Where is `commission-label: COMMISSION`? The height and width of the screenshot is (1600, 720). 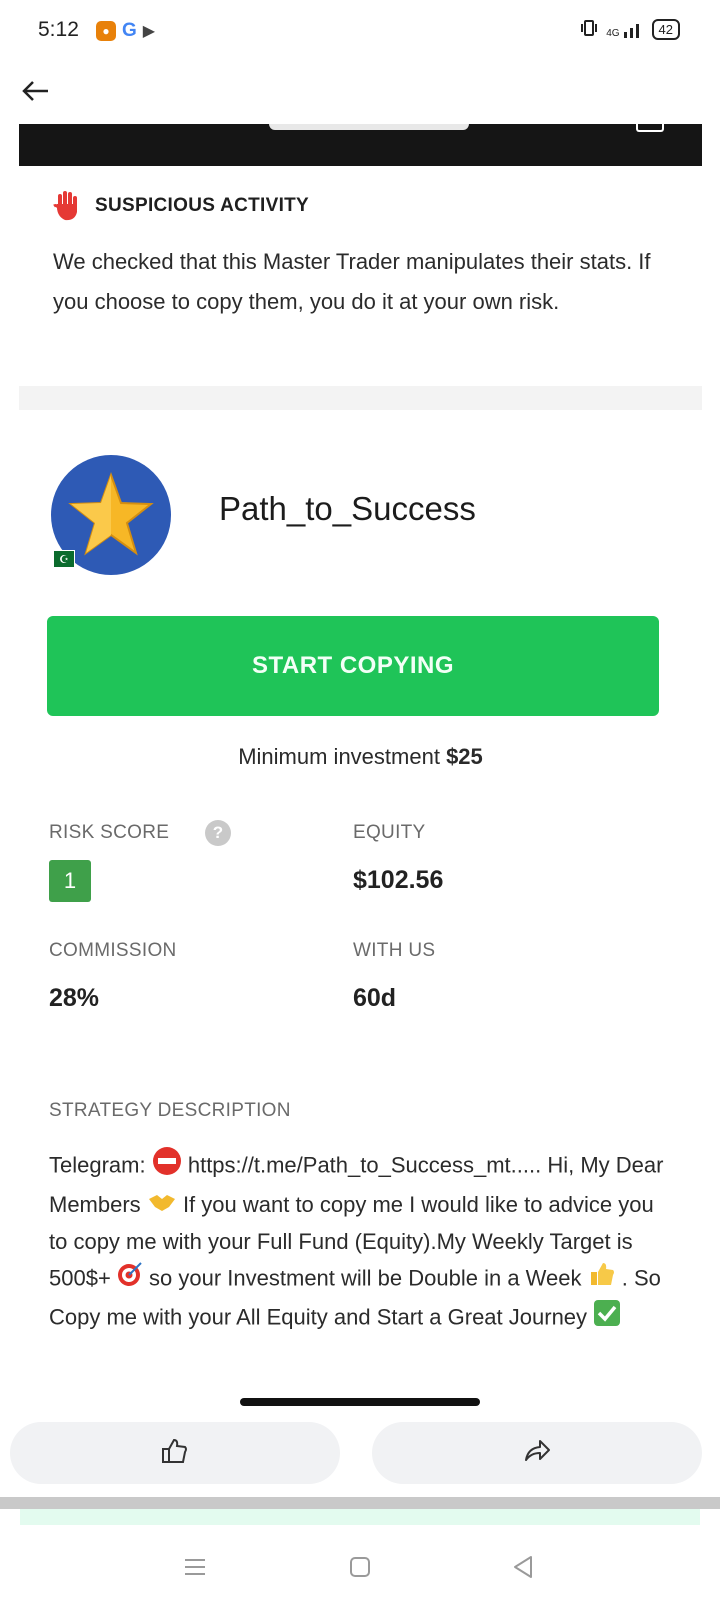 commission-label: COMMISSION is located at coordinates (113, 950).